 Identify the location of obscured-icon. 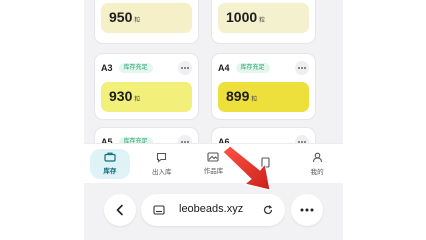
(265, 162).